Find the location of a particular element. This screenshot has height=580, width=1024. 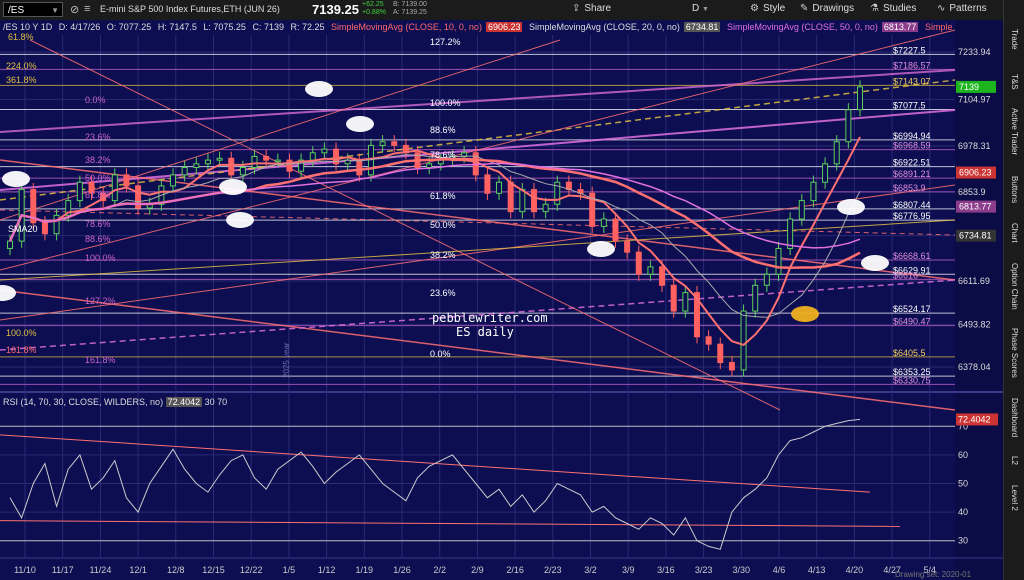

rsi-ob: 30 is located at coordinates (209, 402).